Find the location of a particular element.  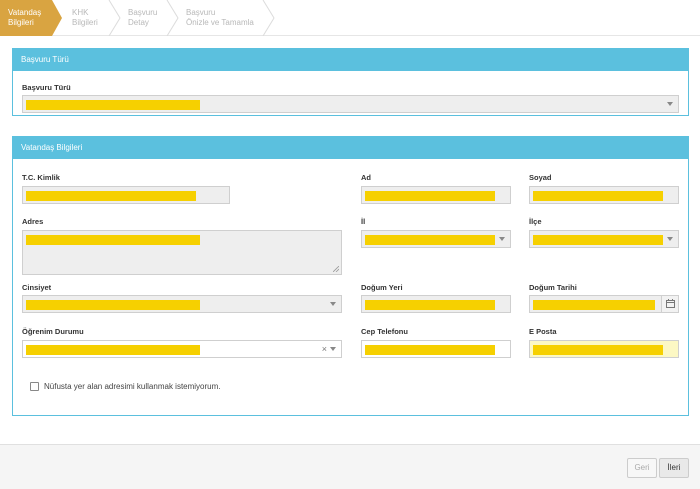

ad-label: Ad is located at coordinates (366, 177).